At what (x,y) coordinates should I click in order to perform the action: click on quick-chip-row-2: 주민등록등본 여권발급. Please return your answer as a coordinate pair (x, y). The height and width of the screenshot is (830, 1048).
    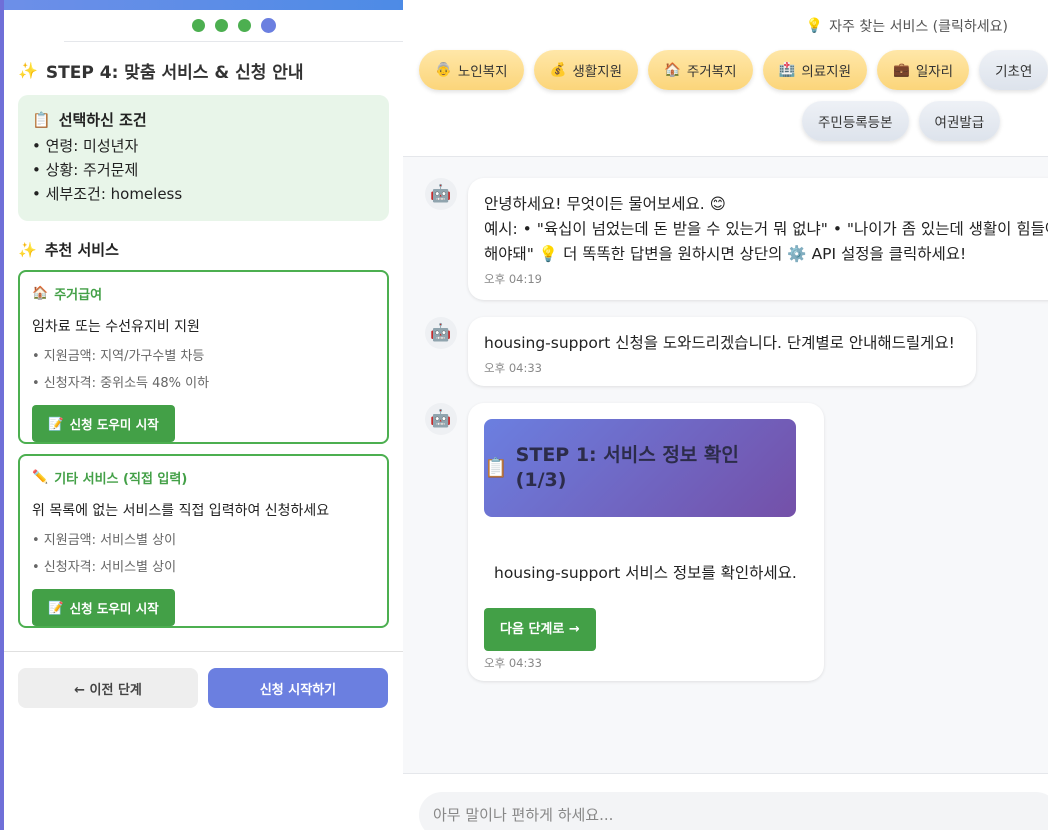
    Looking at the image, I should click on (901, 121).